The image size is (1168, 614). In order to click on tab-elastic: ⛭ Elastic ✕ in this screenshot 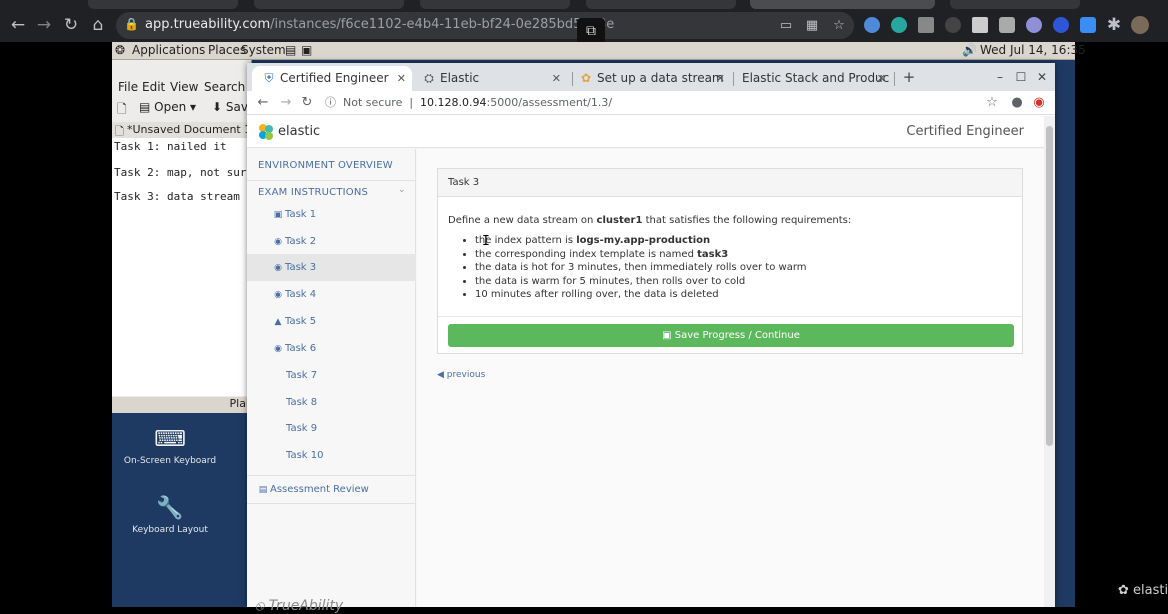, I will do `click(489, 78)`.